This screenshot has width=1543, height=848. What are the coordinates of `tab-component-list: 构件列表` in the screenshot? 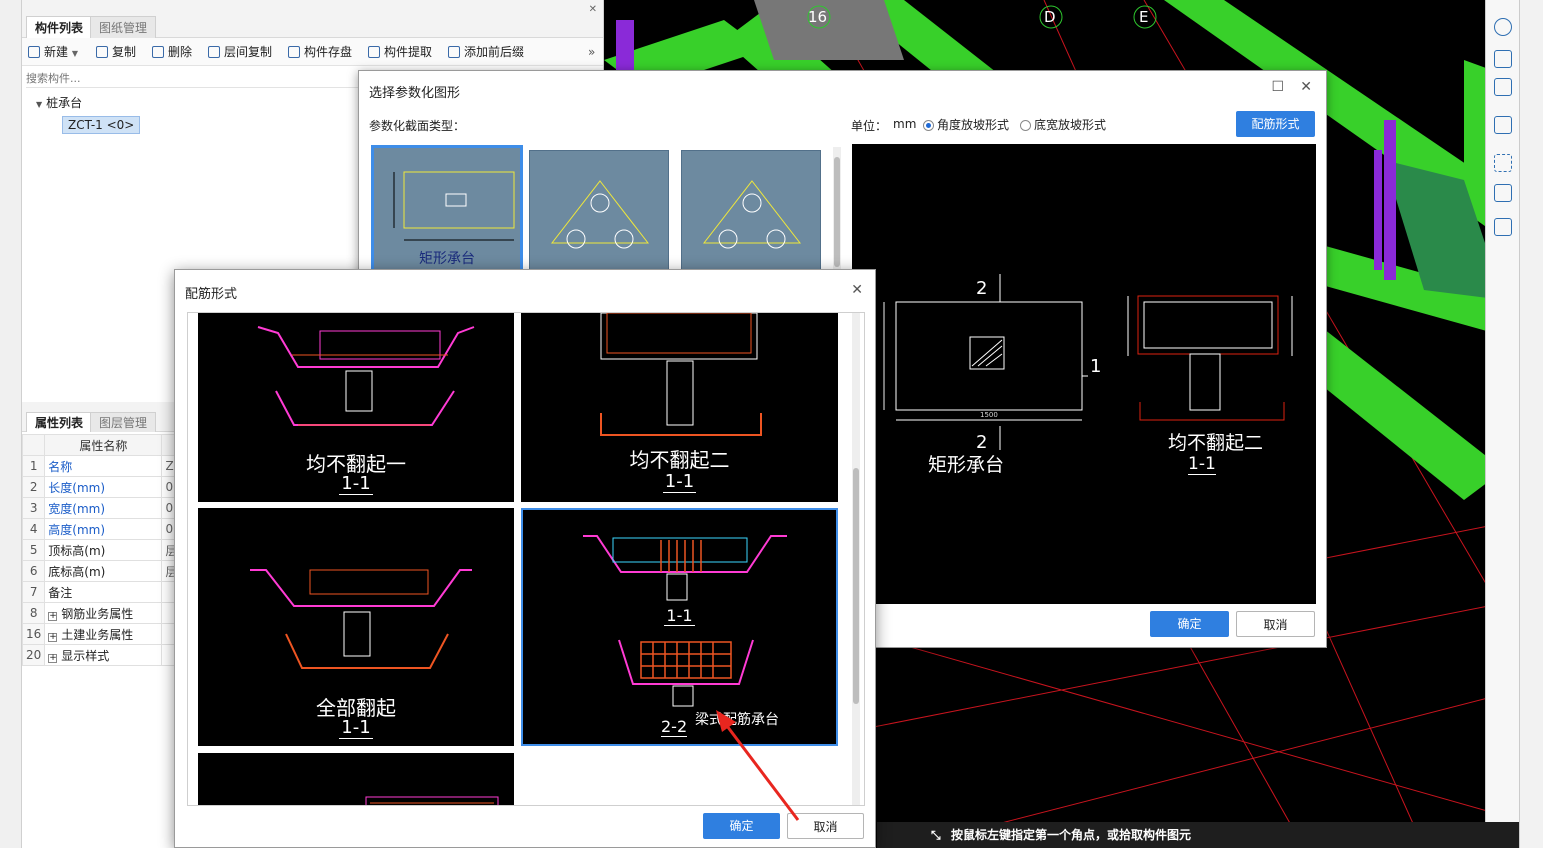 It's located at (59, 27).